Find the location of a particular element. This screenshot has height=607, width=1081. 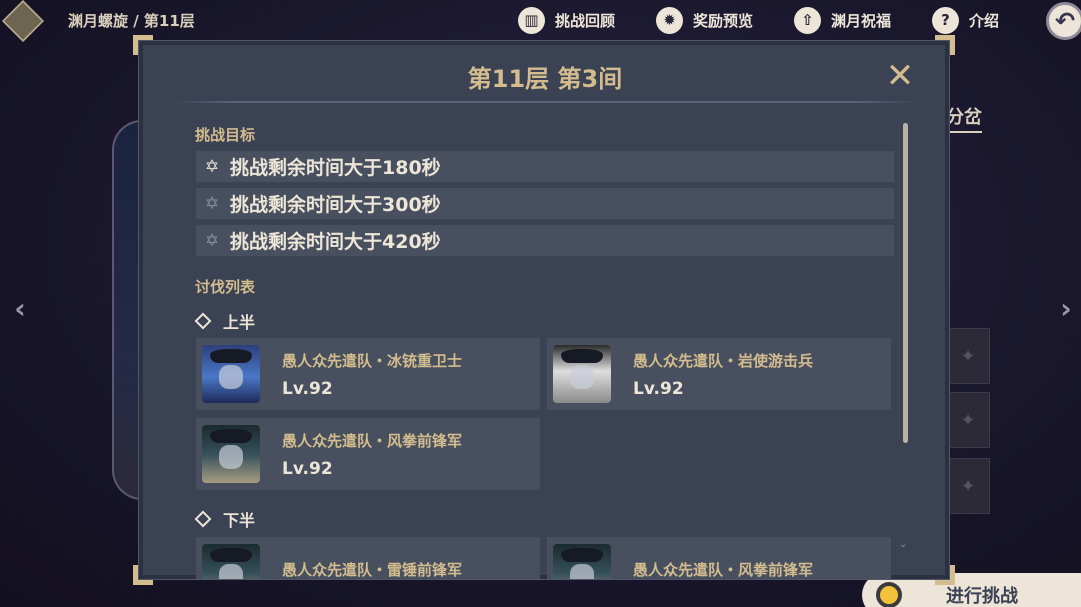

enemy-card: 愚人众先遣队・雷锤前锋军 is located at coordinates (368, 558).